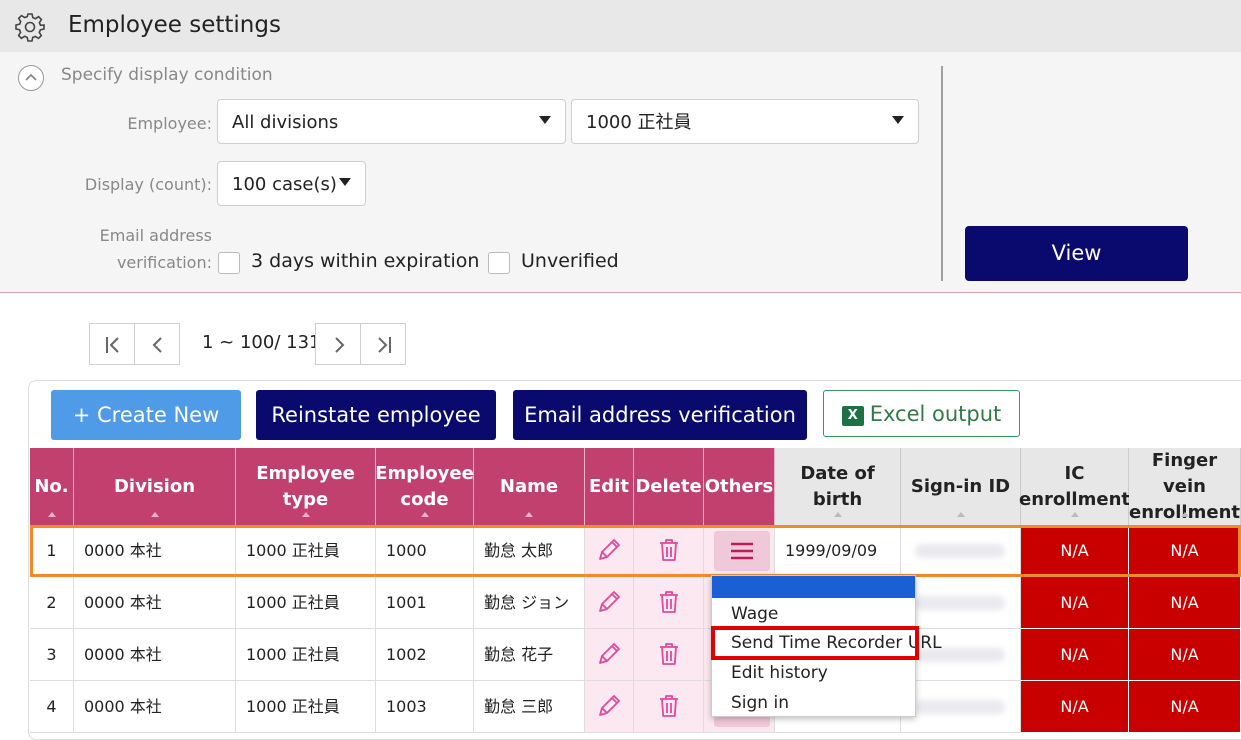  I want to click on col-code-label-2: code, so click(424, 499).